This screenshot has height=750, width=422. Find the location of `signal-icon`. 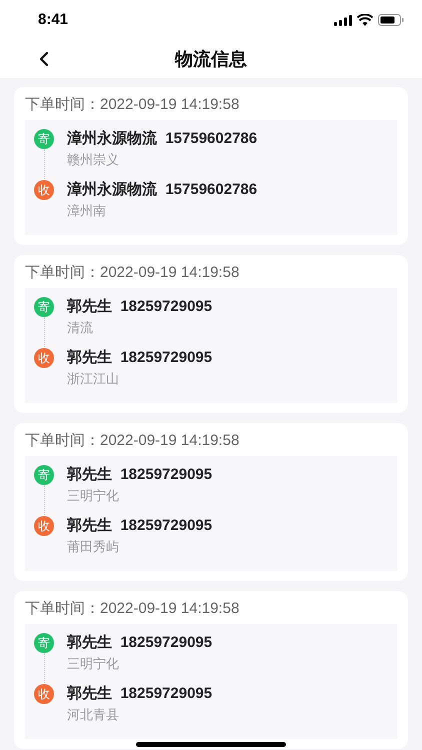

signal-icon is located at coordinates (343, 20).